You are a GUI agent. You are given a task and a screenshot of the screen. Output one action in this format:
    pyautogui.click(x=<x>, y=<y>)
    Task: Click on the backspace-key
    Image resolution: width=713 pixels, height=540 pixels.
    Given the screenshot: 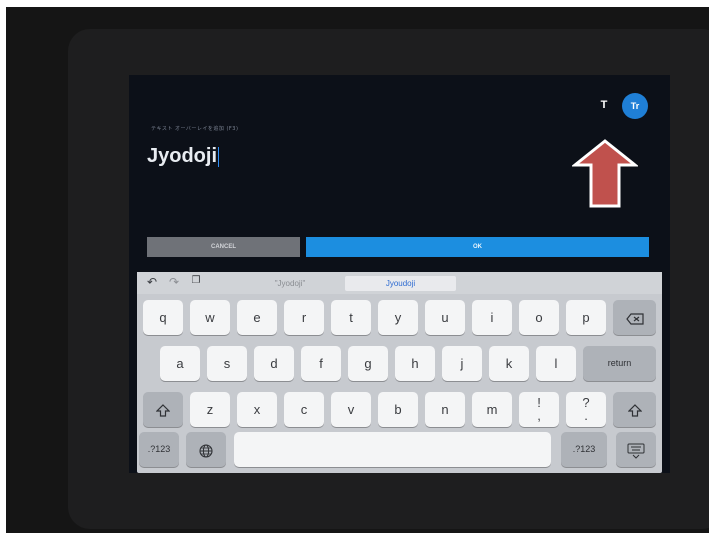 What is the action you would take?
    pyautogui.click(x=634, y=317)
    